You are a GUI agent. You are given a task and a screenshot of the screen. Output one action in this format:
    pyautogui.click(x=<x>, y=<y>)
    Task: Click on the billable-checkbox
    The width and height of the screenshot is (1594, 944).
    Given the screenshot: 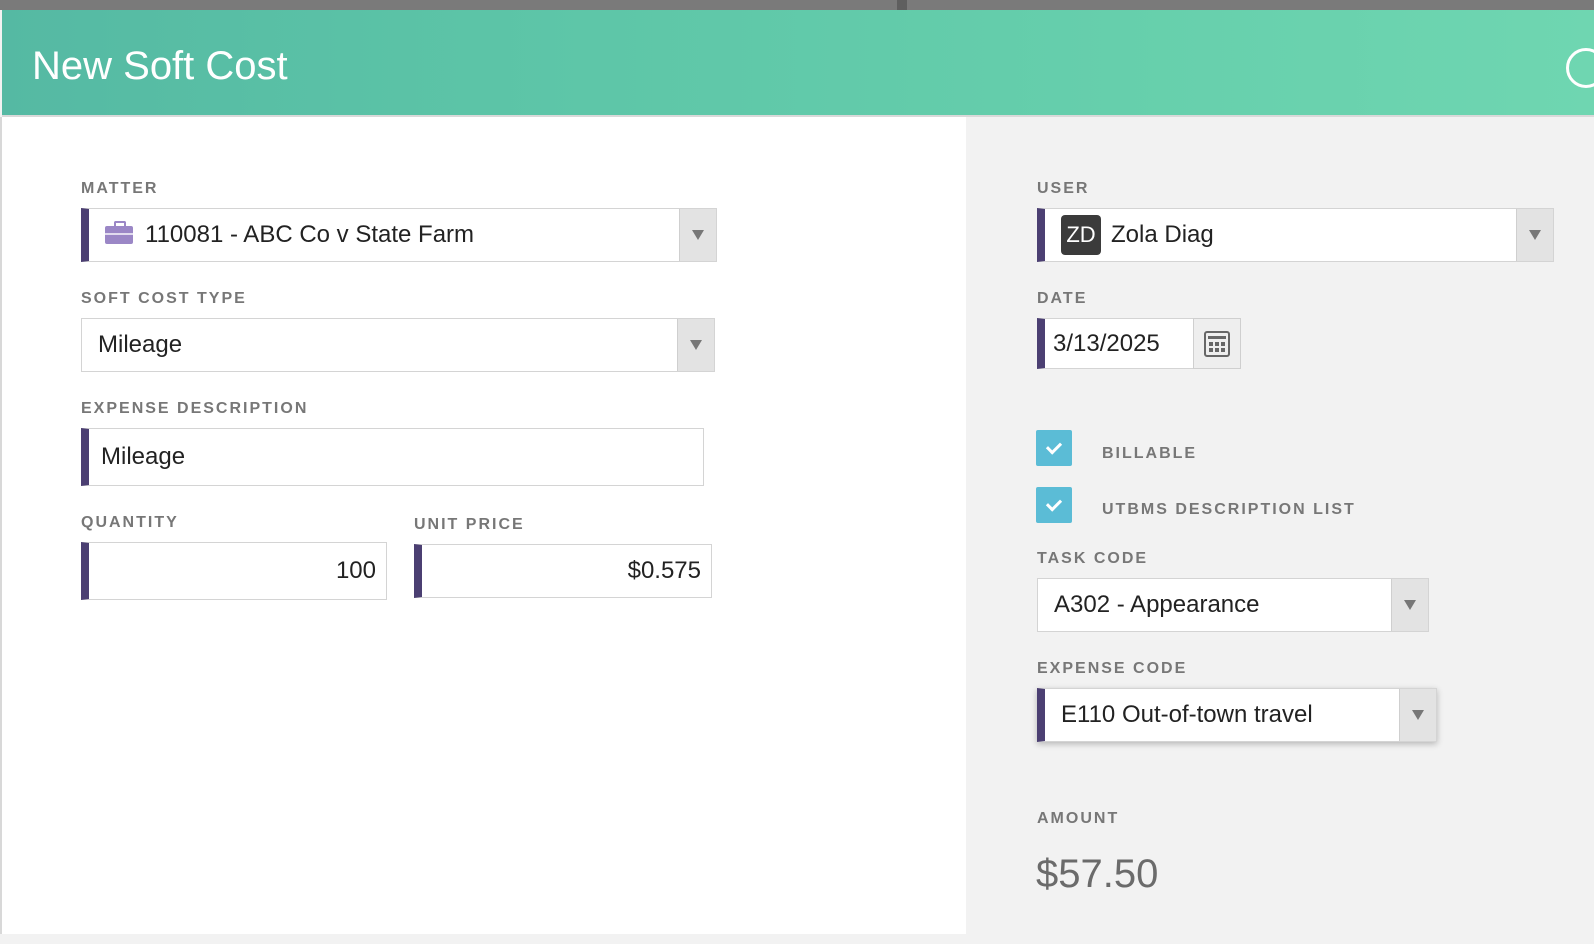 What is the action you would take?
    pyautogui.click(x=1054, y=448)
    